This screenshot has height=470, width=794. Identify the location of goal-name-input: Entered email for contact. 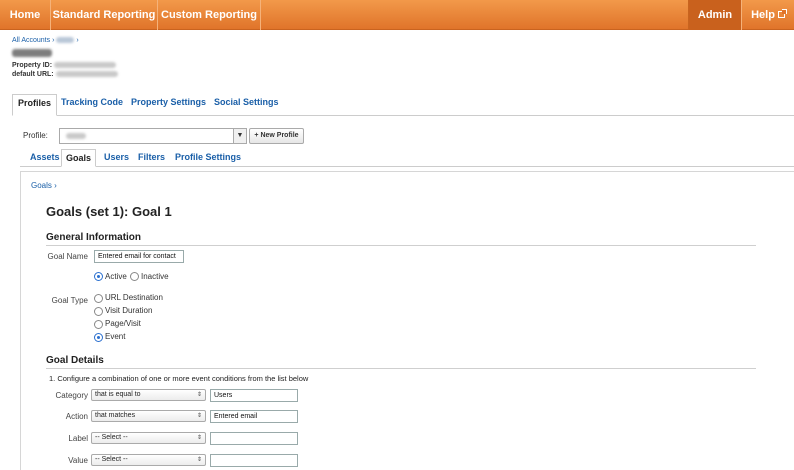
(139, 256).